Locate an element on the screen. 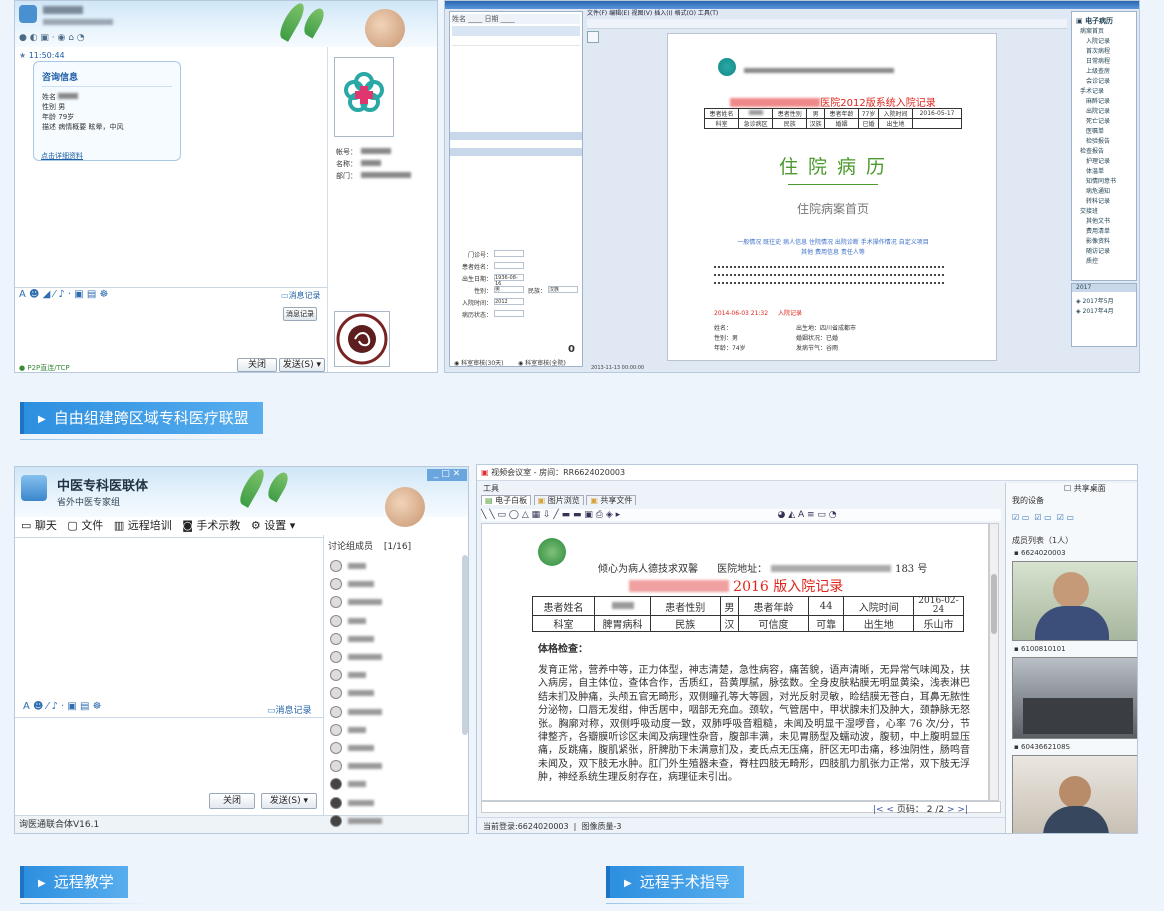  profile-name: 名称： is located at coordinates (358, 164).